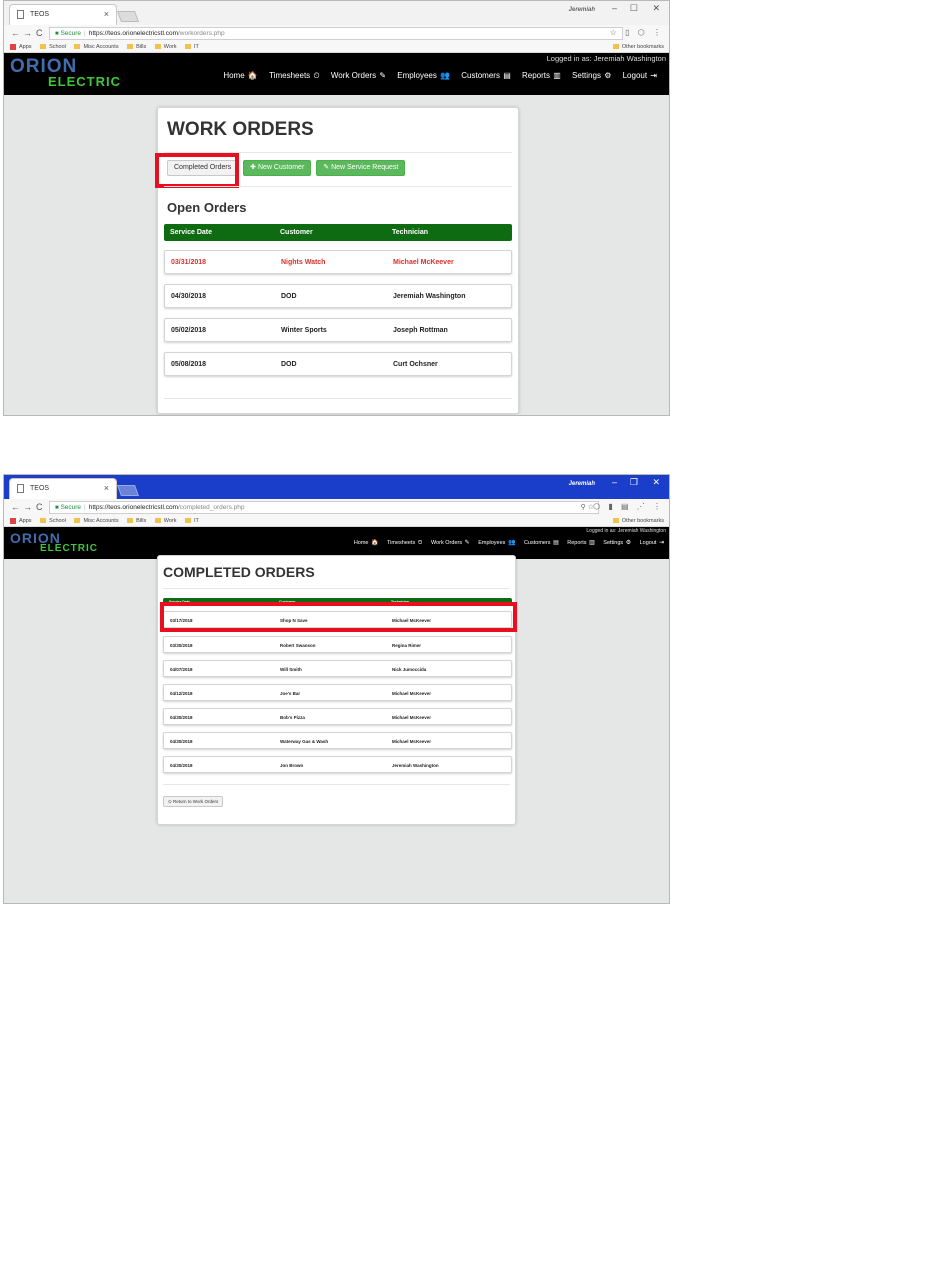  What do you see at coordinates (628, 543) in the screenshot?
I see `gears-icon: ⚙` at bounding box center [628, 543].